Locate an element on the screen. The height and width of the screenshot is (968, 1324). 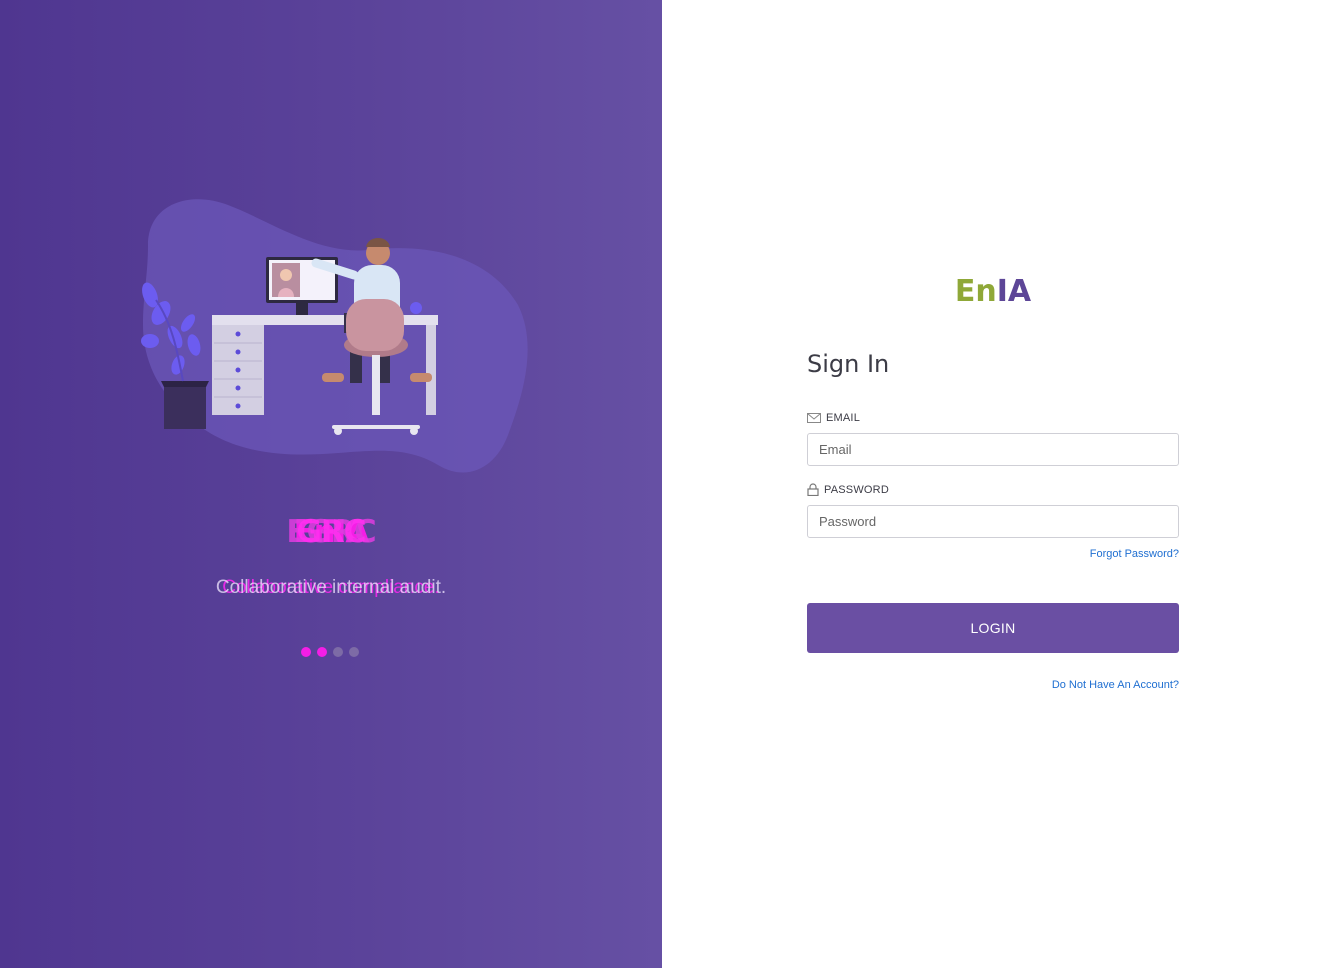
carousel-slide-title: GRC is located at coordinates (331, 532).